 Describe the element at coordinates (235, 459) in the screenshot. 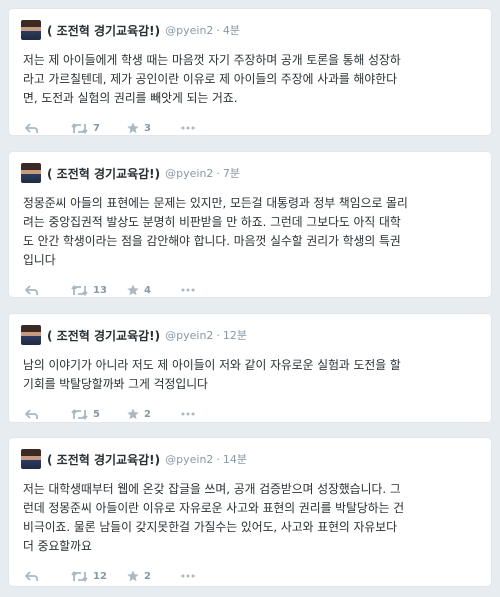

I see `timestamp: 14분` at that location.